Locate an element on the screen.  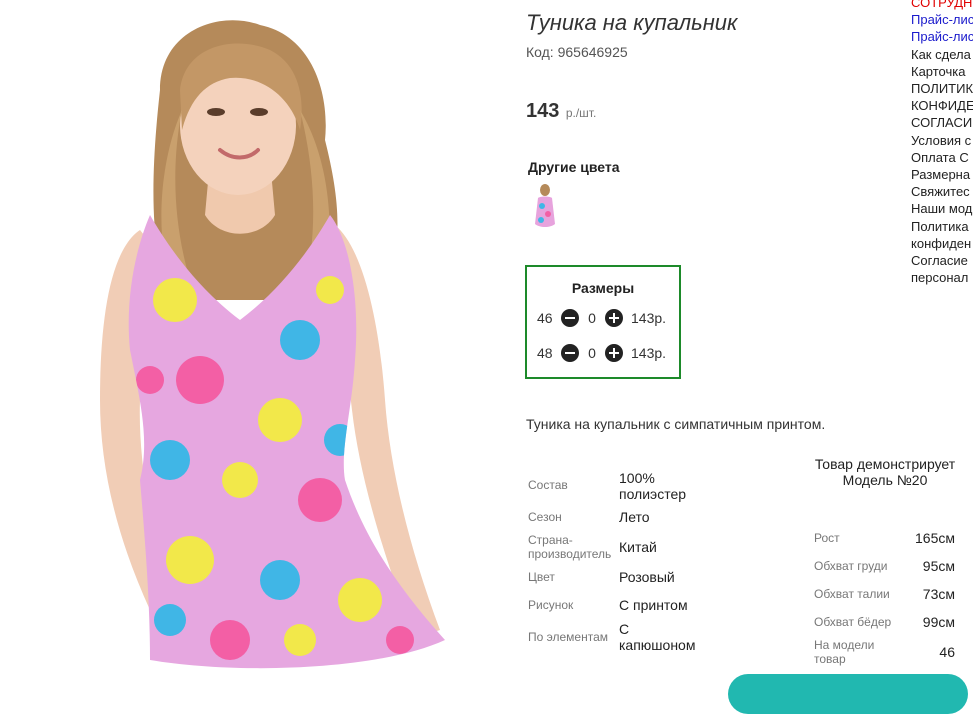
side-menu-item: конфиден is located at coordinates (942, 243).